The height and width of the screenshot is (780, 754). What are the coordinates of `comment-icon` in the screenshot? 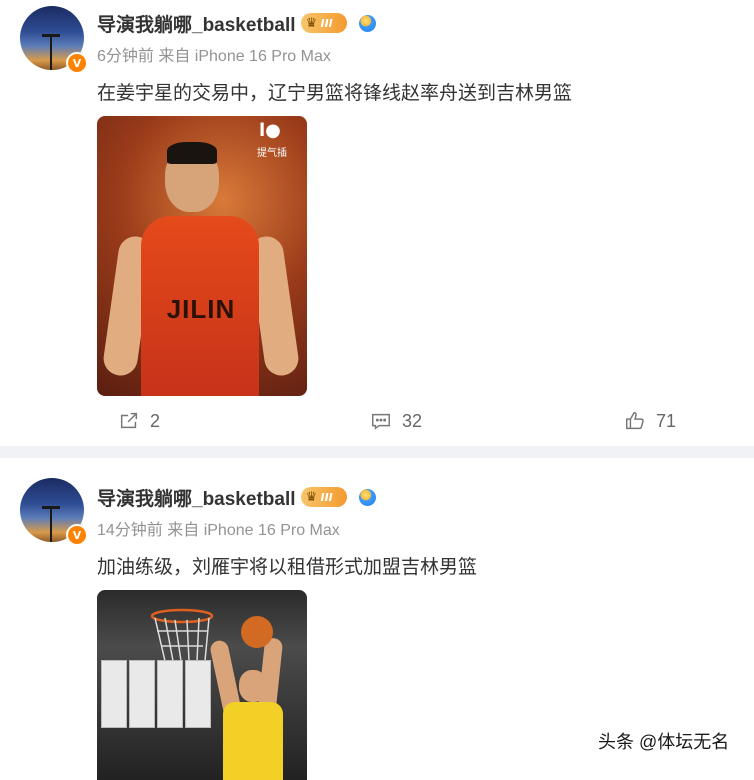 It's located at (381, 421).